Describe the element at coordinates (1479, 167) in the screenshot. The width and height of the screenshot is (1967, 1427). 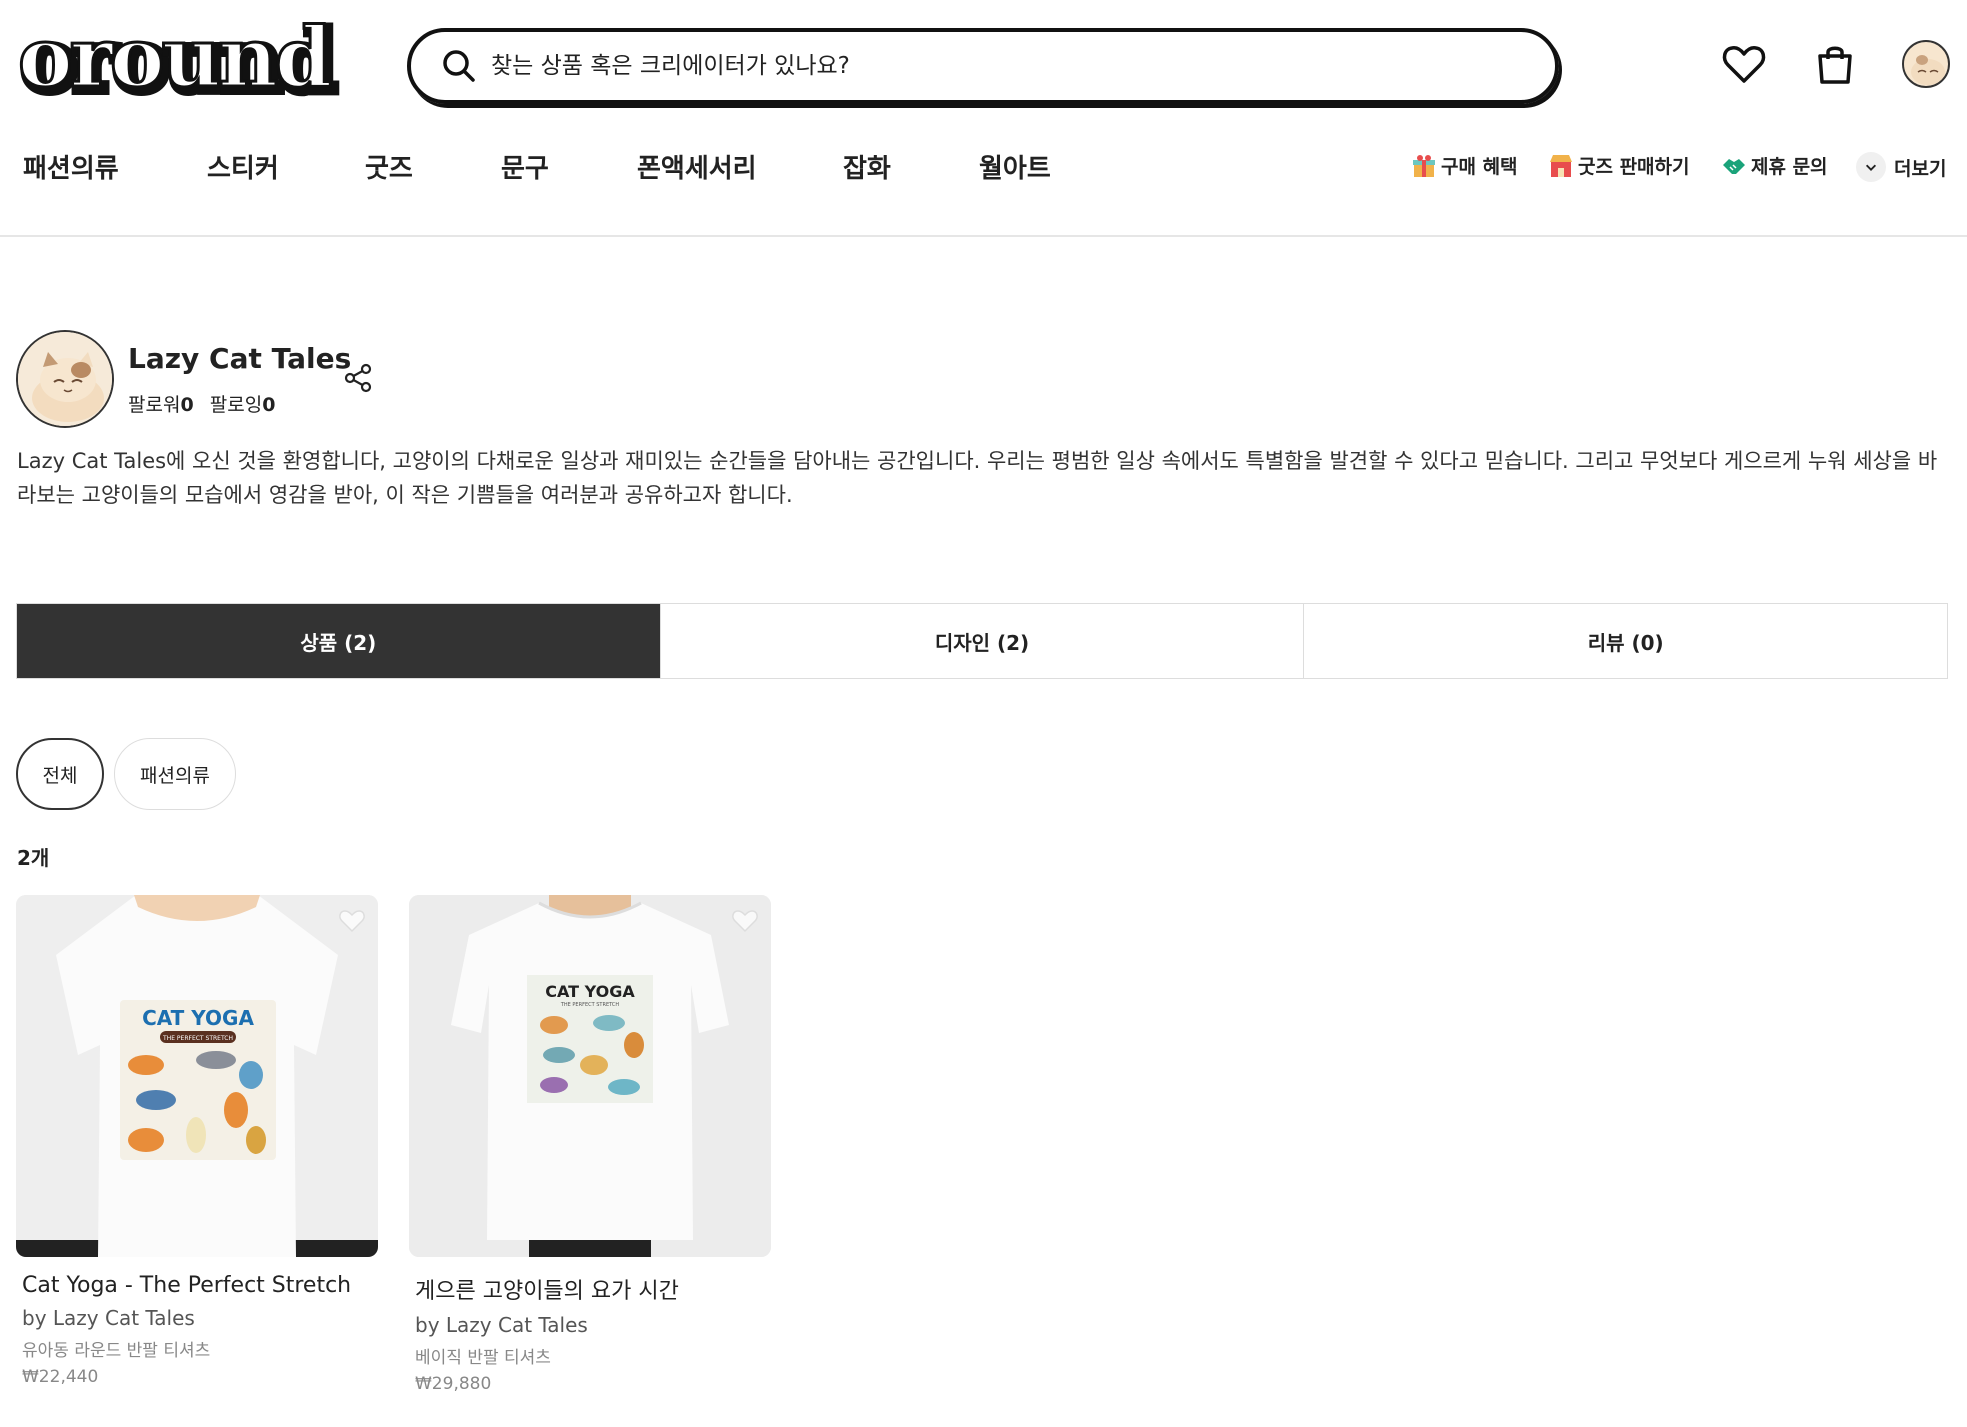
I see `purchase-benefit-label: 구매 혜택` at that location.